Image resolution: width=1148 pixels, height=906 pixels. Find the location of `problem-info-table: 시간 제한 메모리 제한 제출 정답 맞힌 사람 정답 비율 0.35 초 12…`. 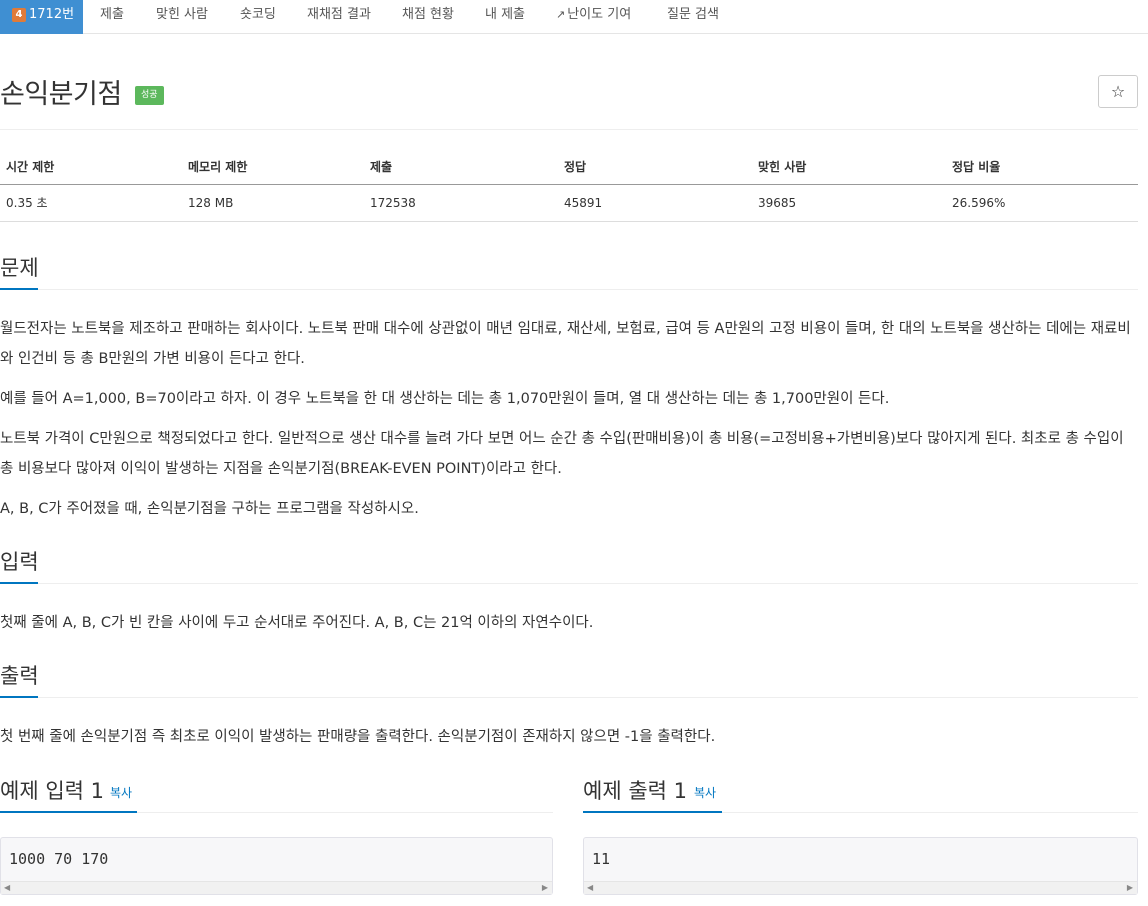

problem-info-table: 시간 제한 메모리 제한 제출 정답 맞힌 사람 정답 비율 0.35 초 12… is located at coordinates (569, 186).